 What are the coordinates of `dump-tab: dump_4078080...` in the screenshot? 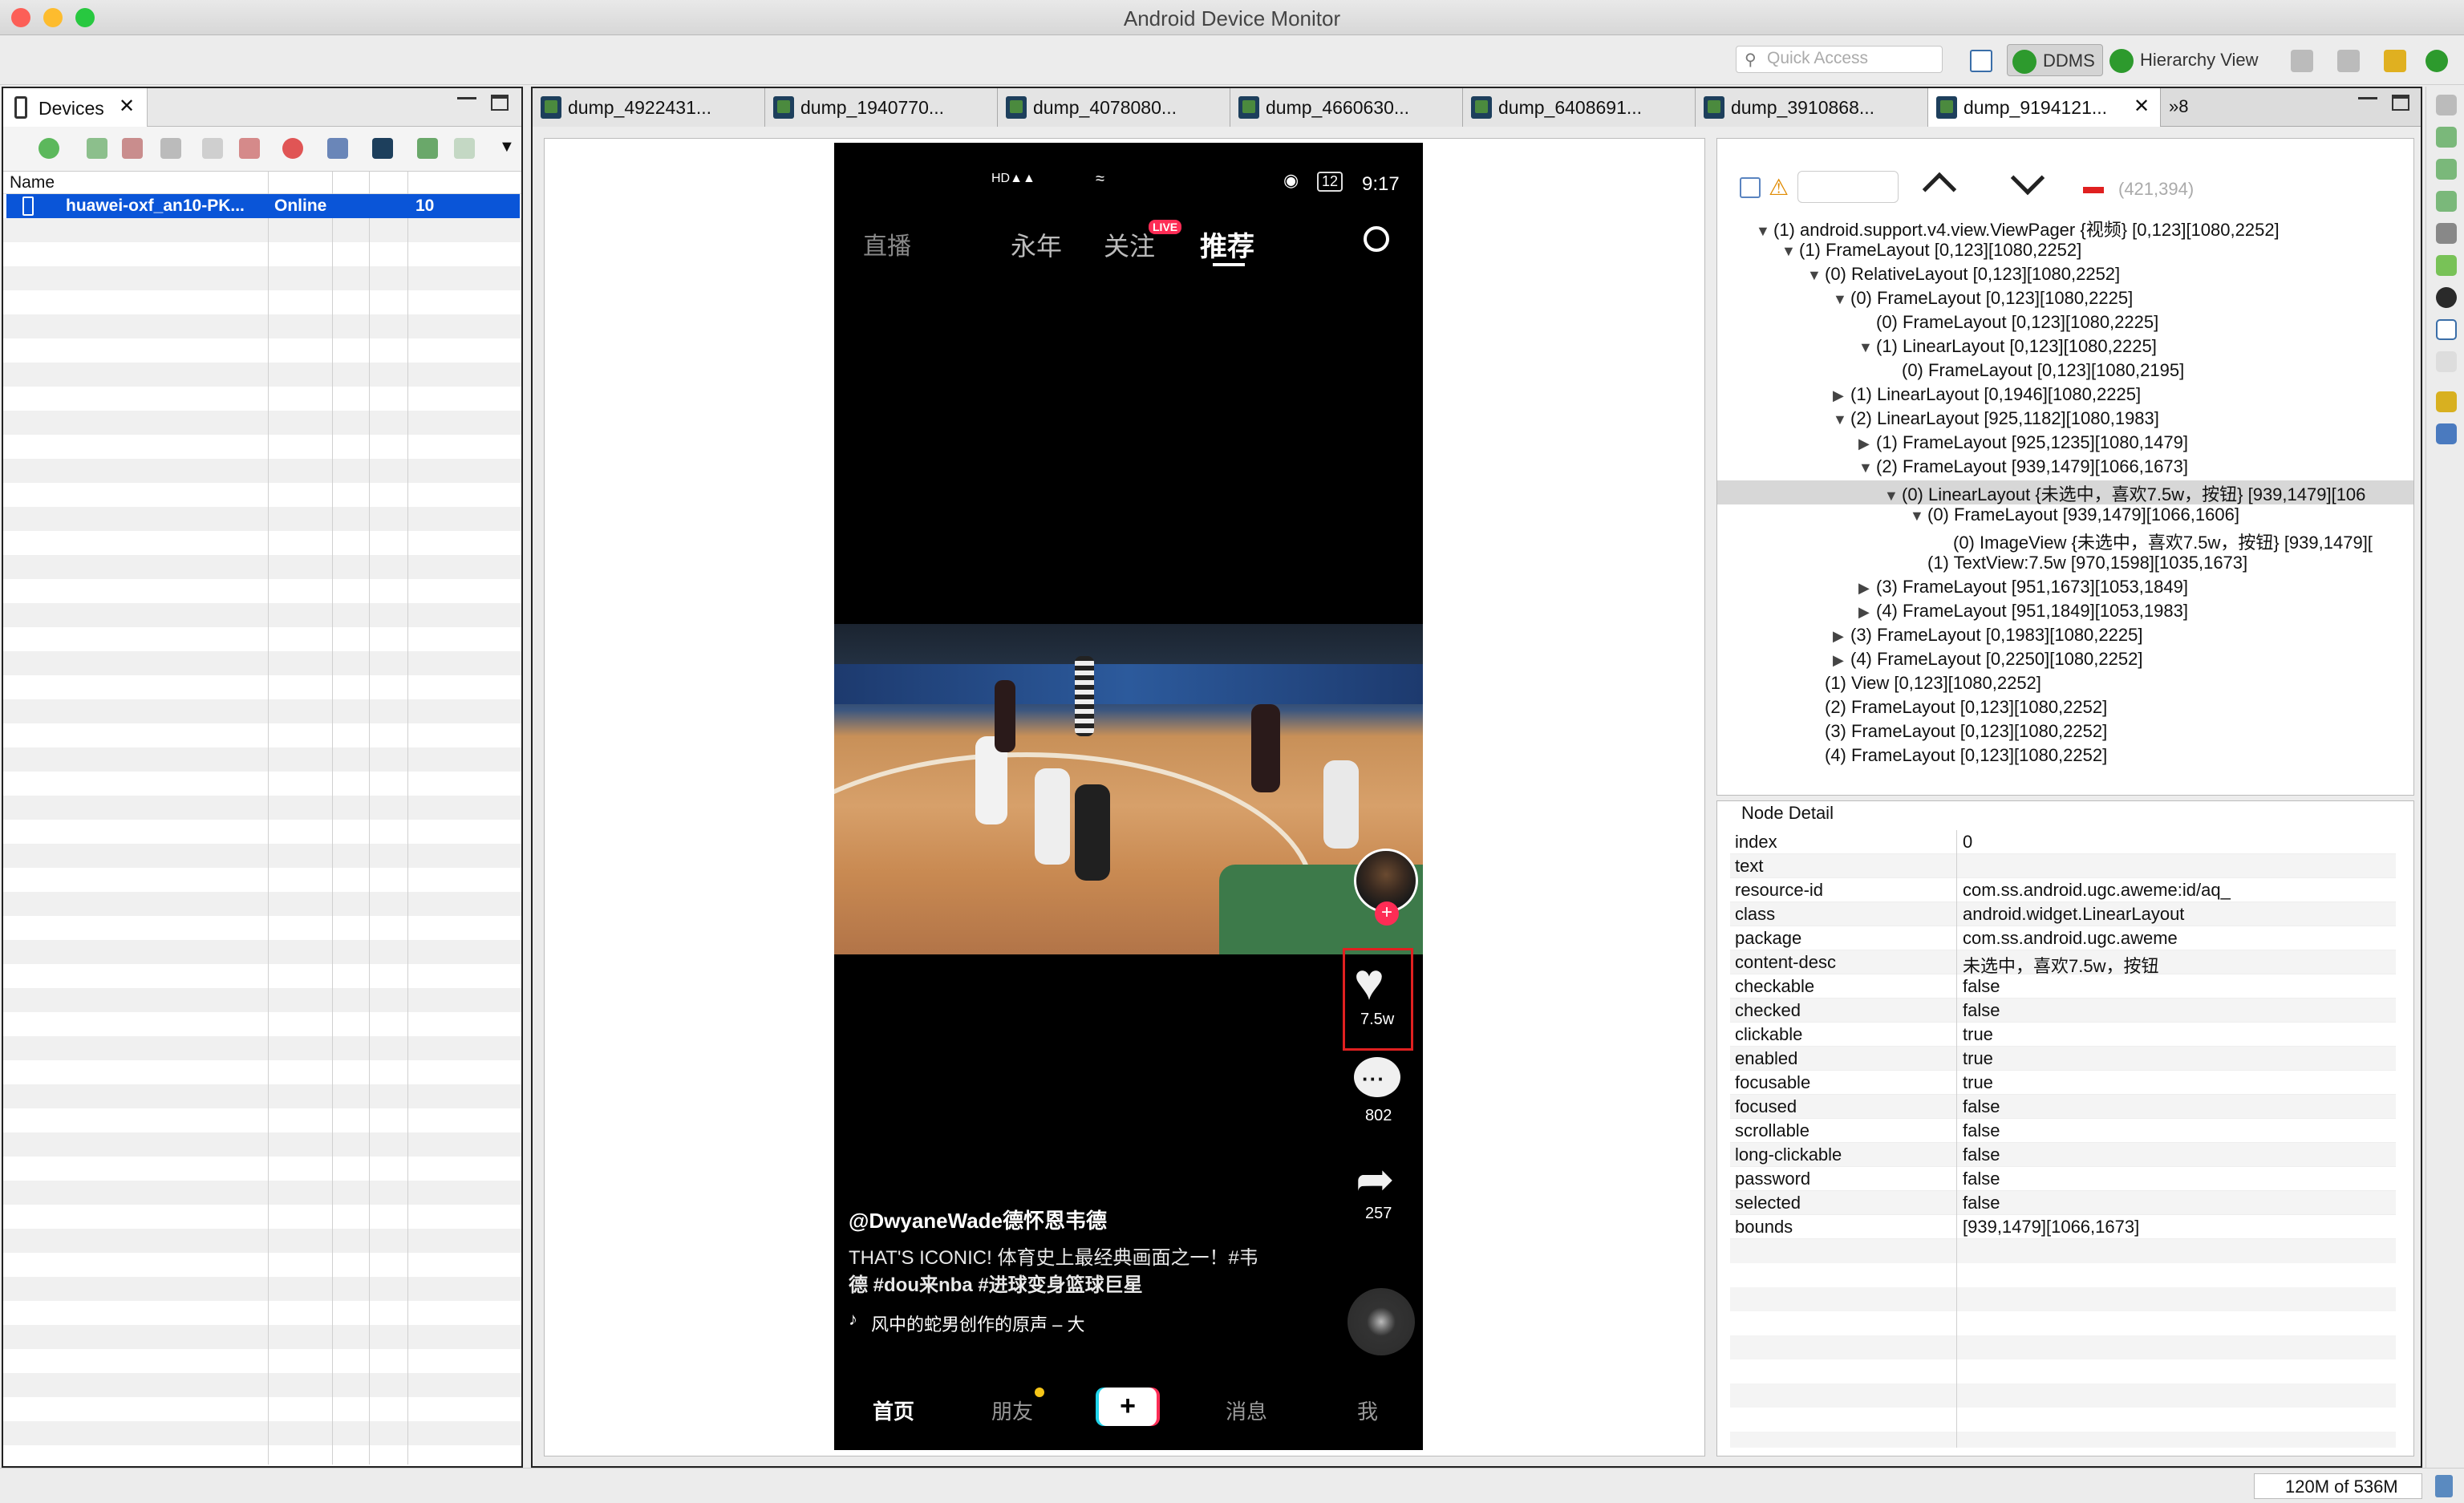 It's located at (1114, 108).